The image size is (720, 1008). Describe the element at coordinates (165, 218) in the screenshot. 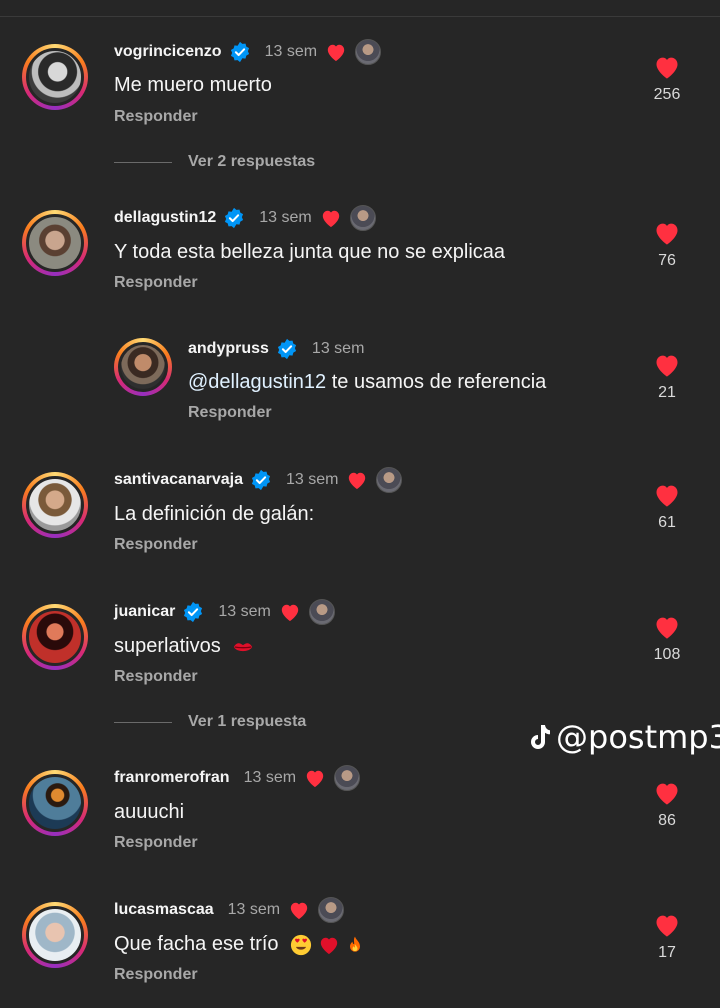

I see `username: dellagustin12` at that location.